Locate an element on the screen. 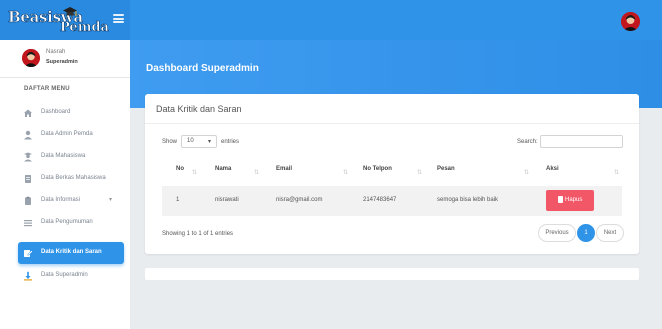 Image resolution: width=662 pixels, height=329 pixels. sidebar-item-label: Data Superadmin is located at coordinates (64, 275).